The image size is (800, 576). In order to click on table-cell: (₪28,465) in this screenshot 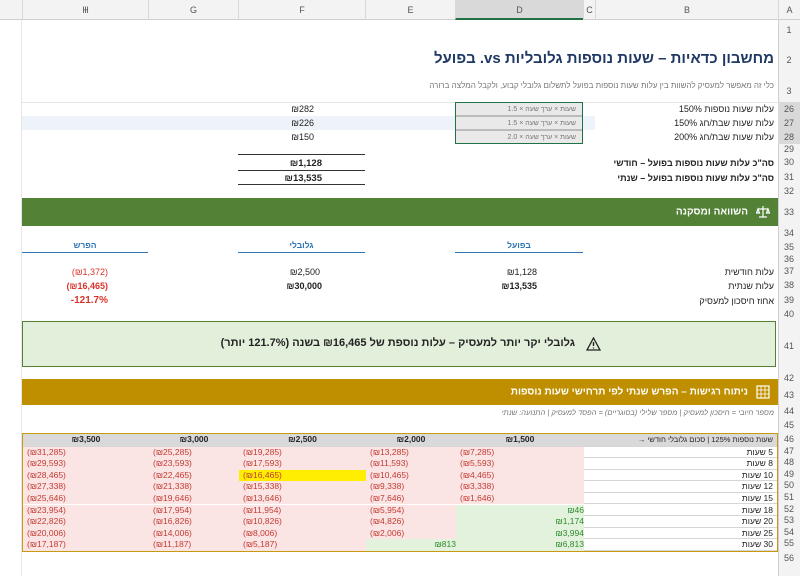, I will do `click(86, 475)`.